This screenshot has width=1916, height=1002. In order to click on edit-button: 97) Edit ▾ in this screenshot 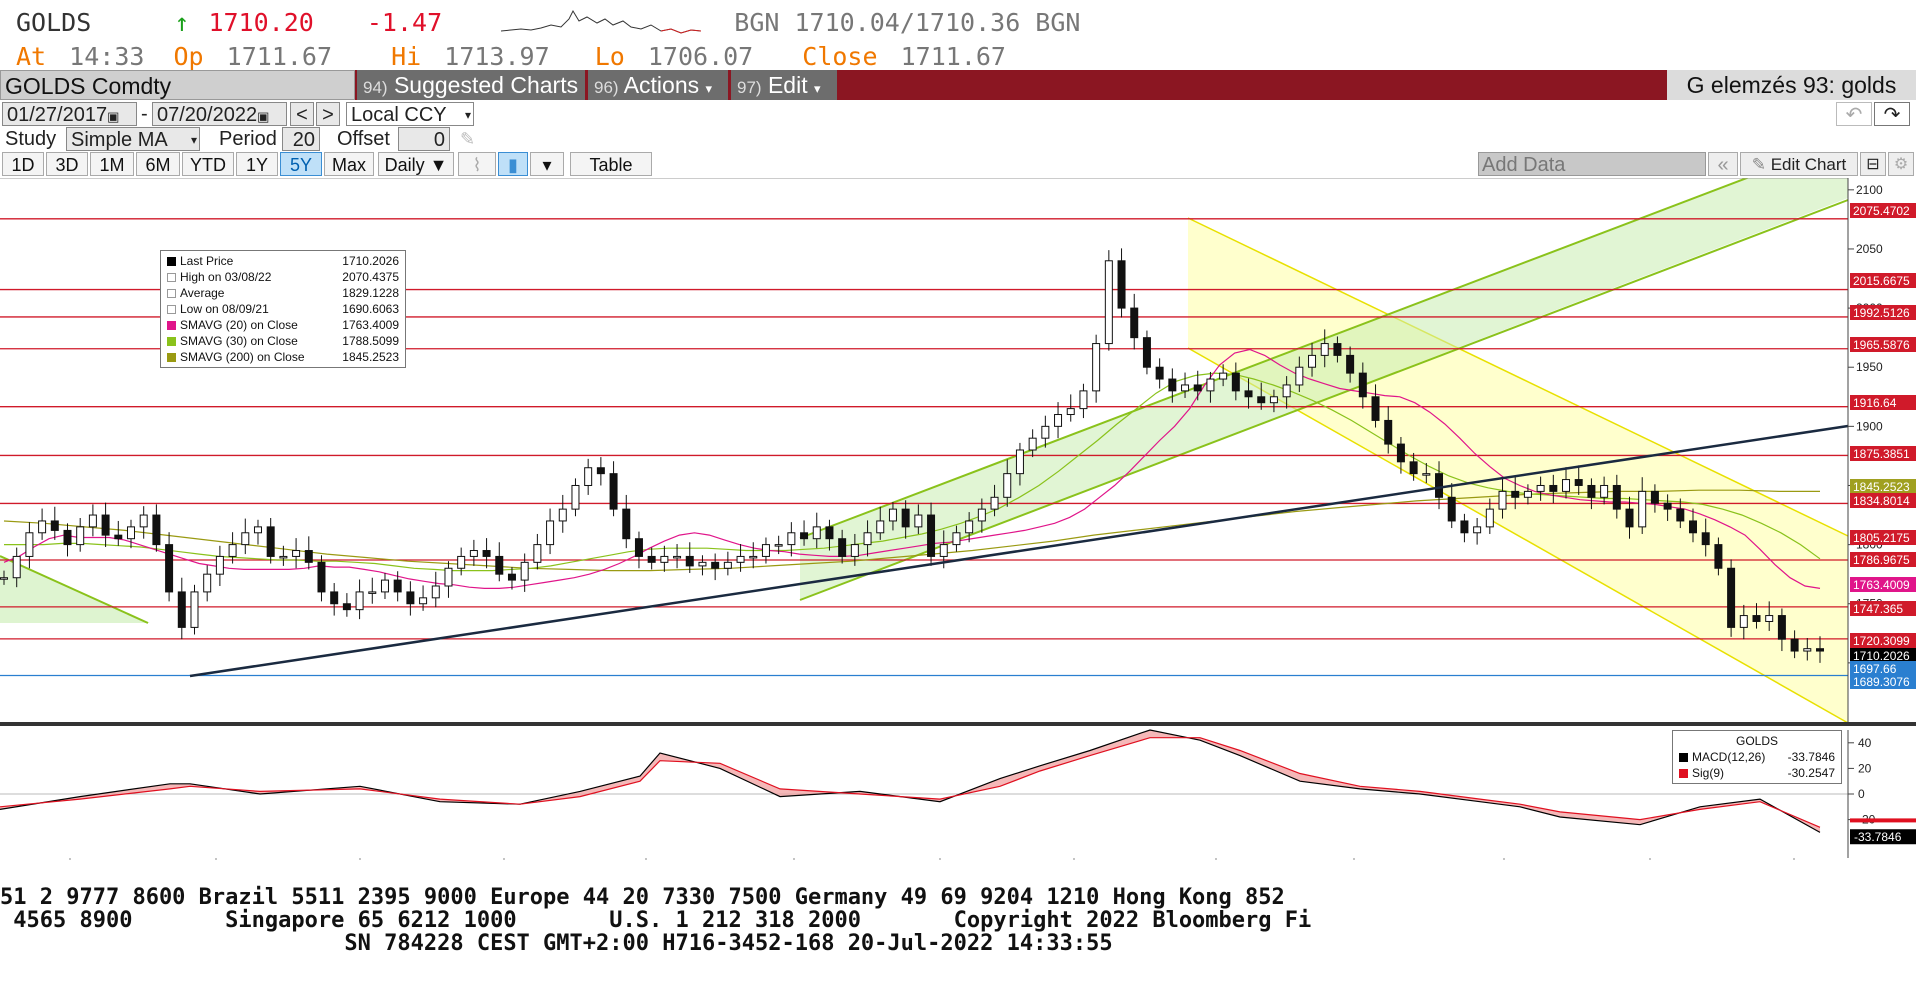, I will do `click(784, 85)`.